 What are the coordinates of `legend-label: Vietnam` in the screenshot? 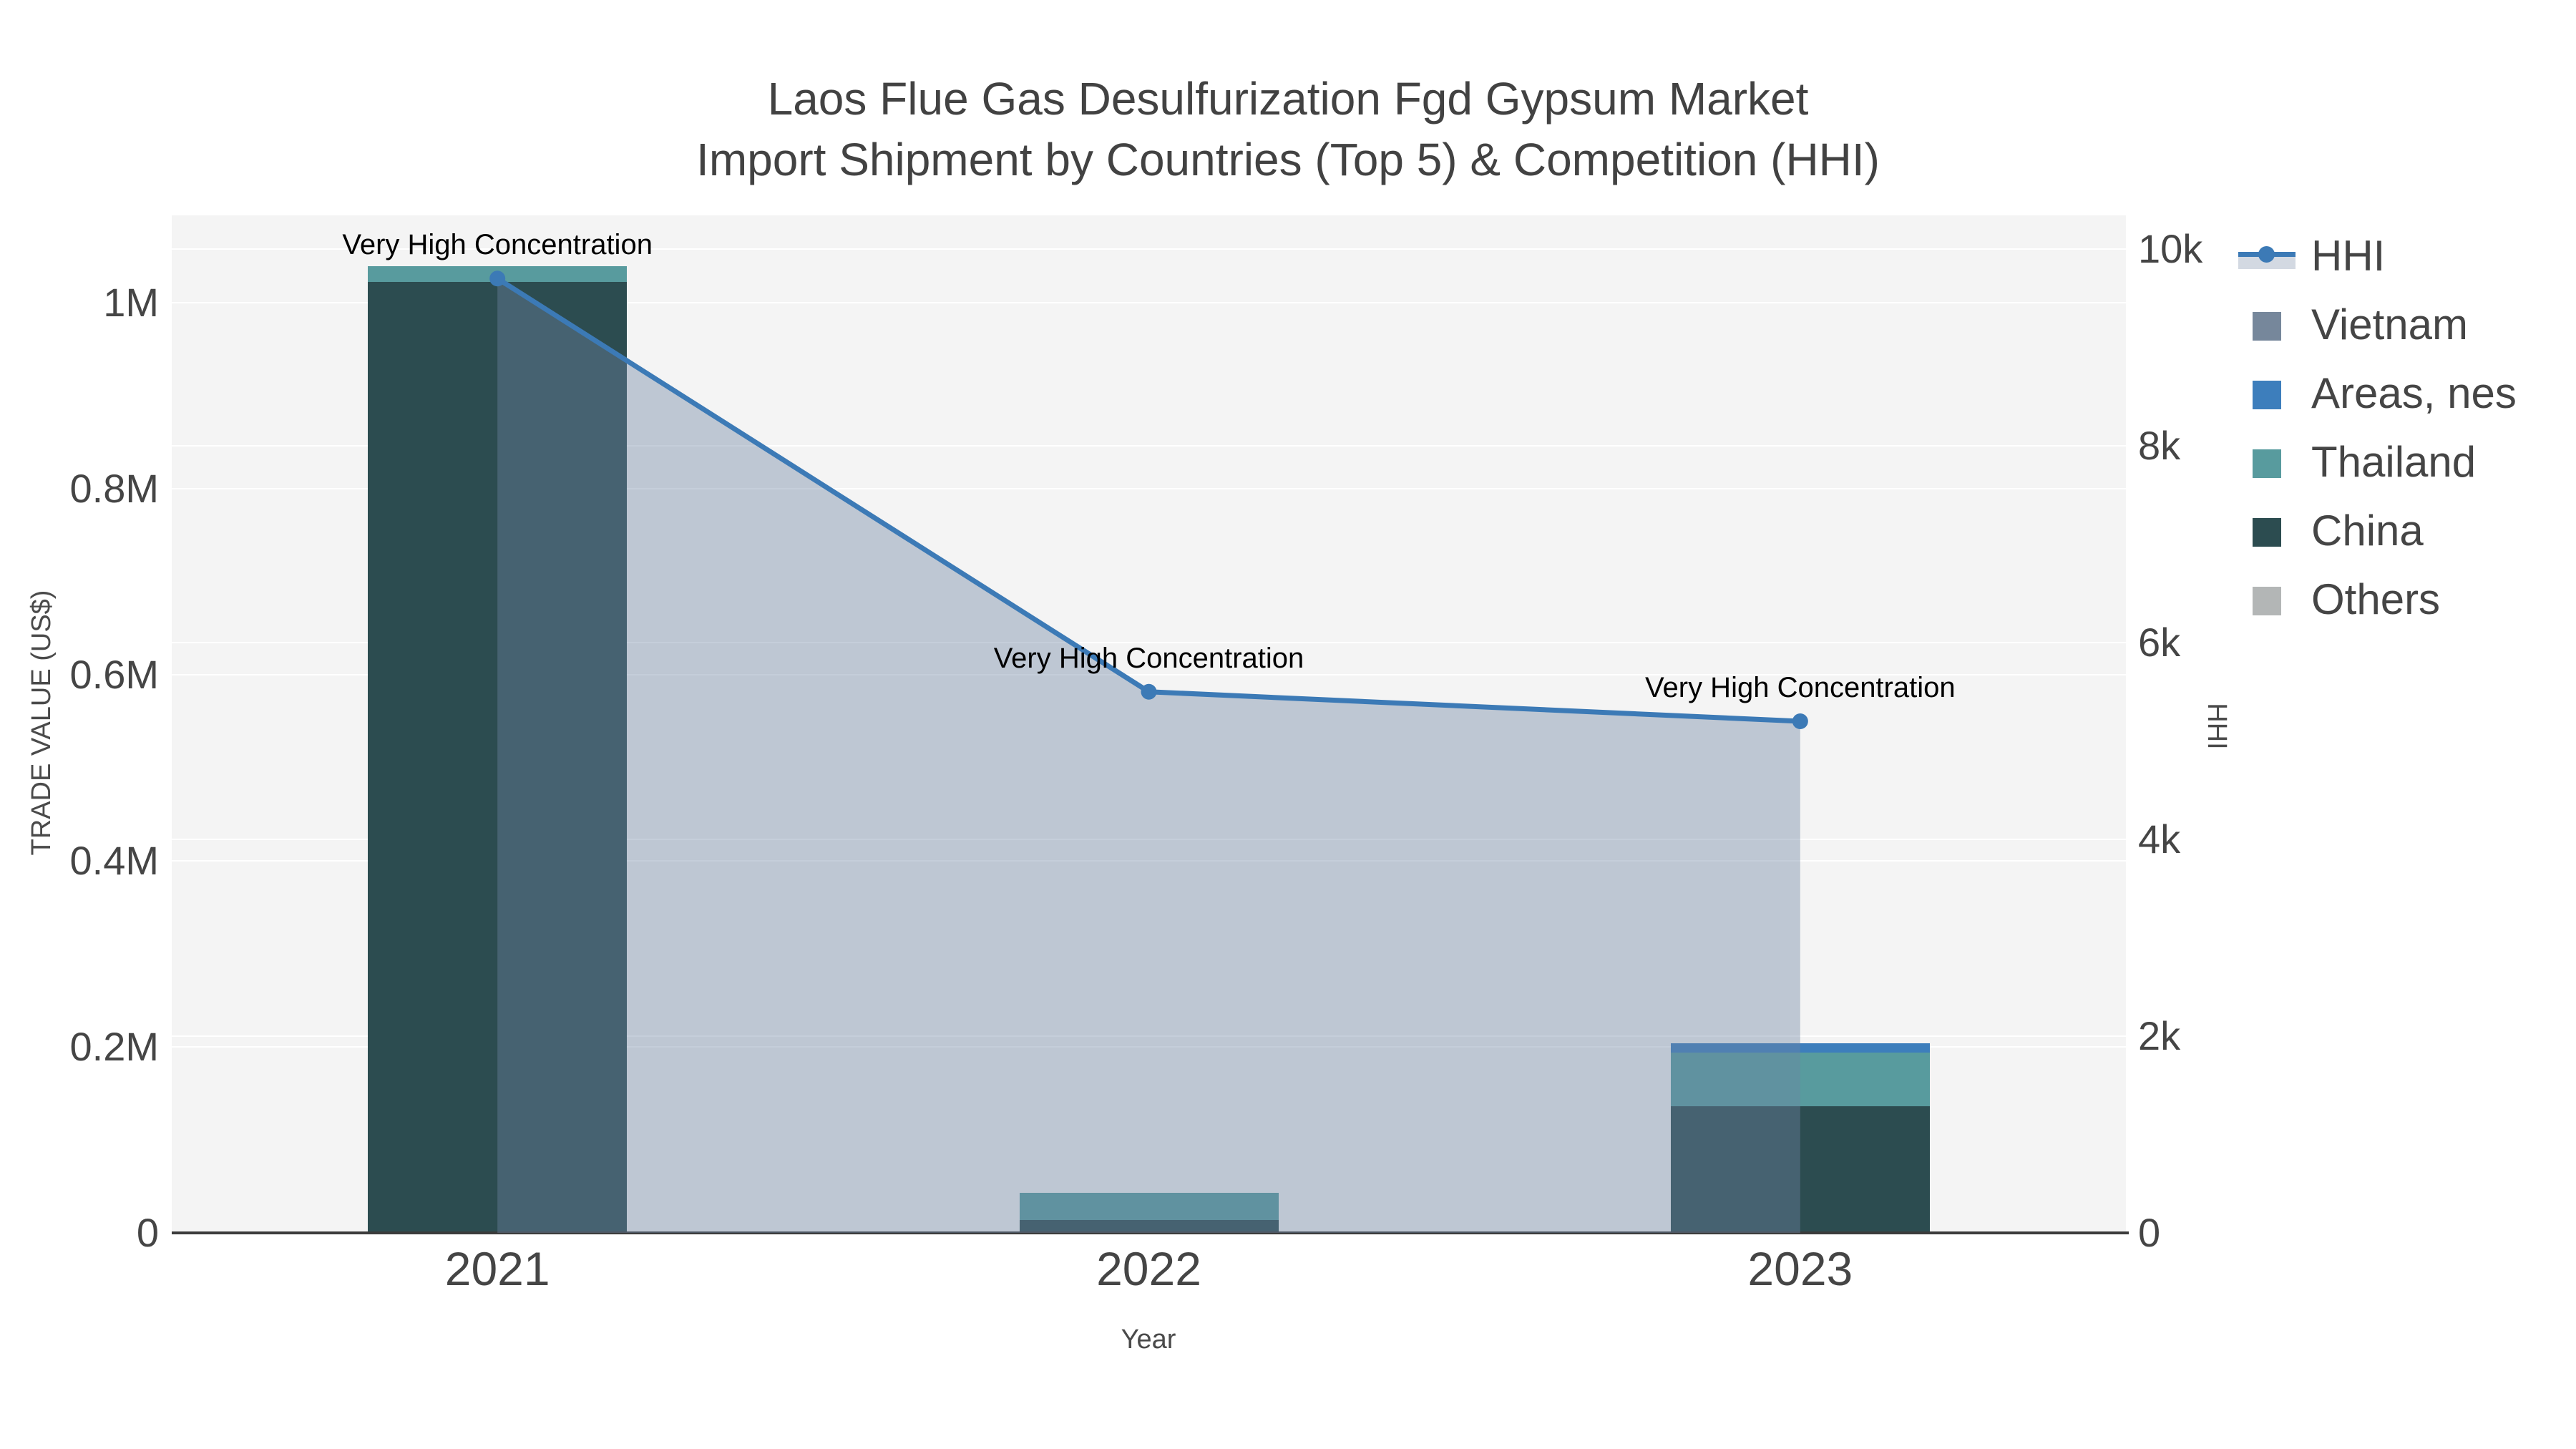 It's located at (2390, 324).